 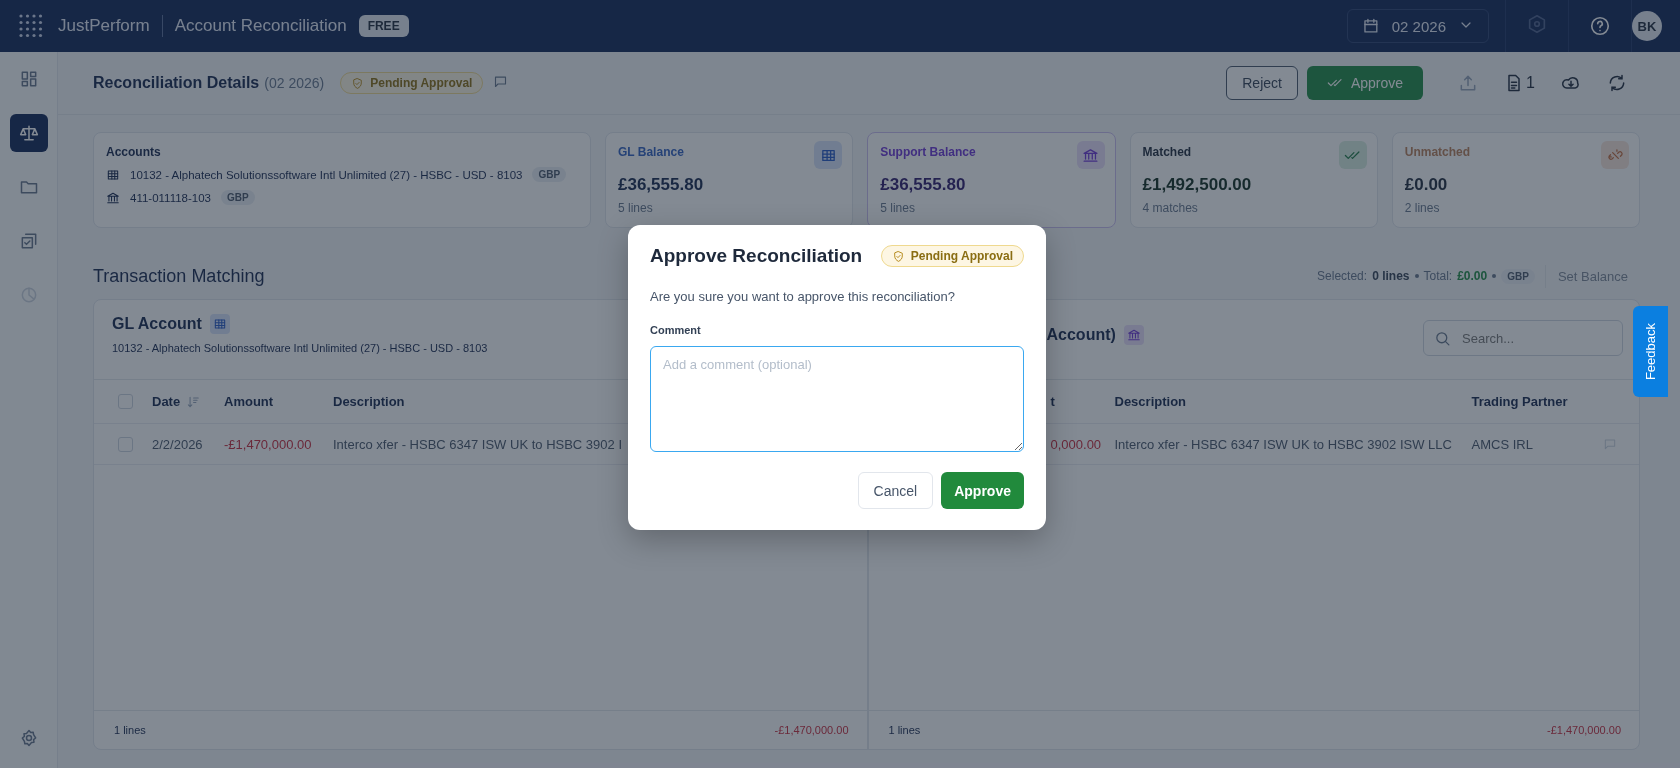 I want to click on reject-button: Reject, so click(x=1262, y=83).